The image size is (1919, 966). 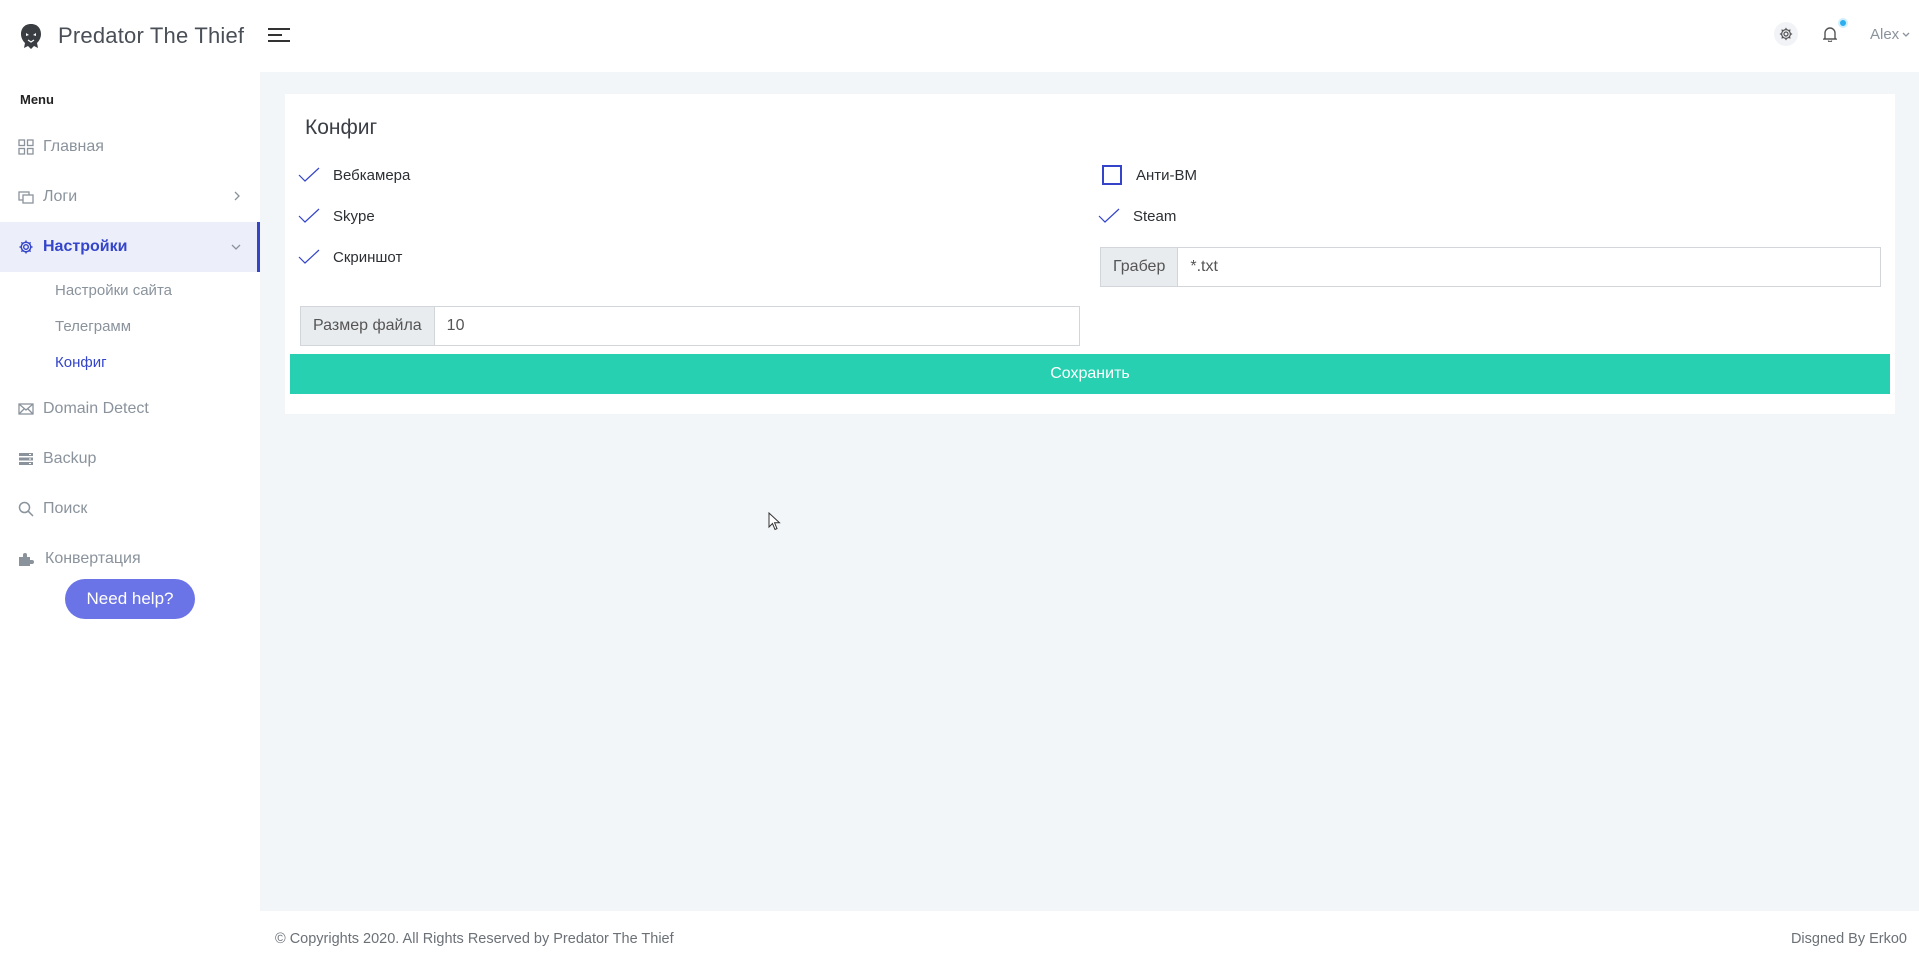 I want to click on grabber-input, so click(x=1529, y=267).